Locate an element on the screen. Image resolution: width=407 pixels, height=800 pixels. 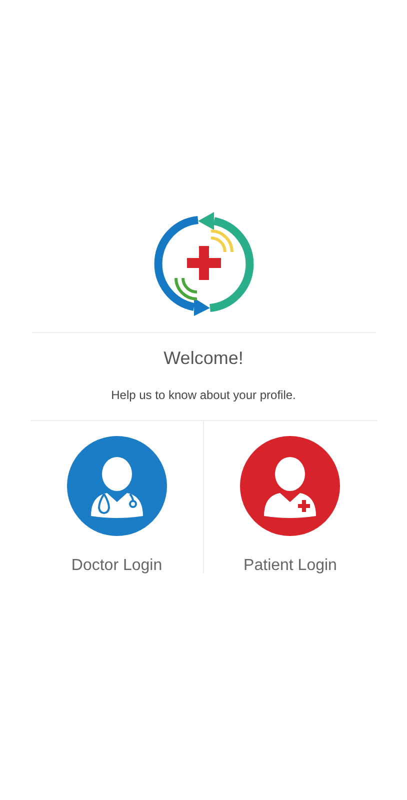
login-option: Patient Login is located at coordinates (290, 499).